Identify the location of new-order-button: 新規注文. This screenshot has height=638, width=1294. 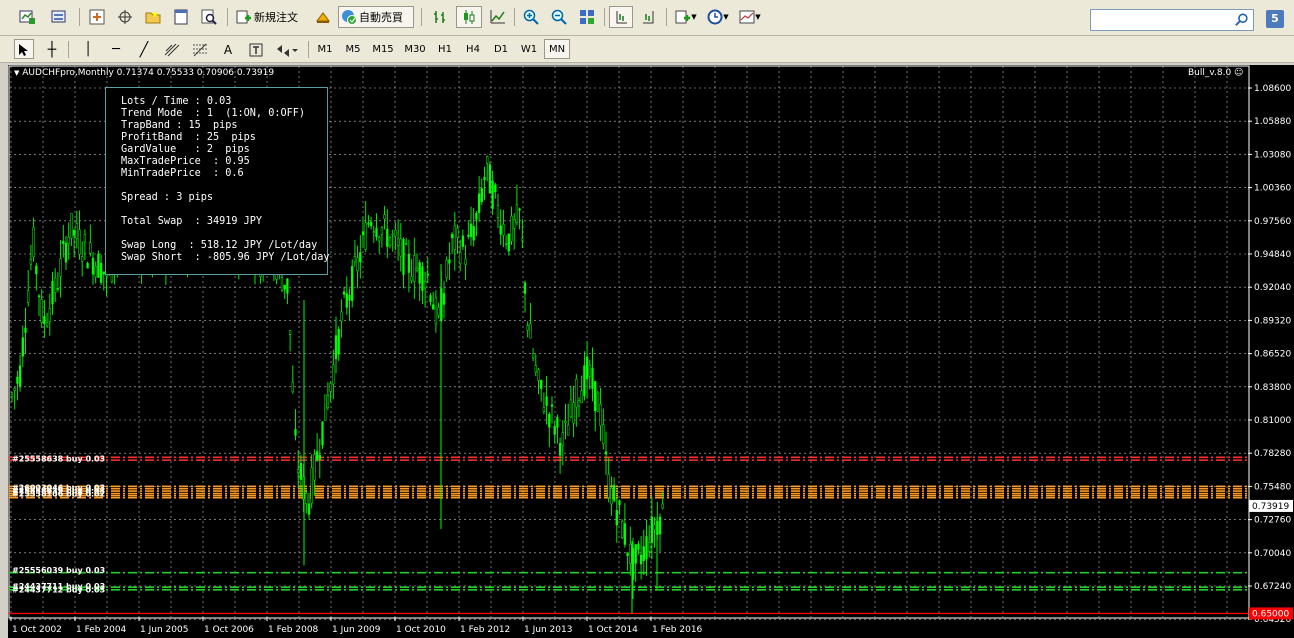
(269, 17).